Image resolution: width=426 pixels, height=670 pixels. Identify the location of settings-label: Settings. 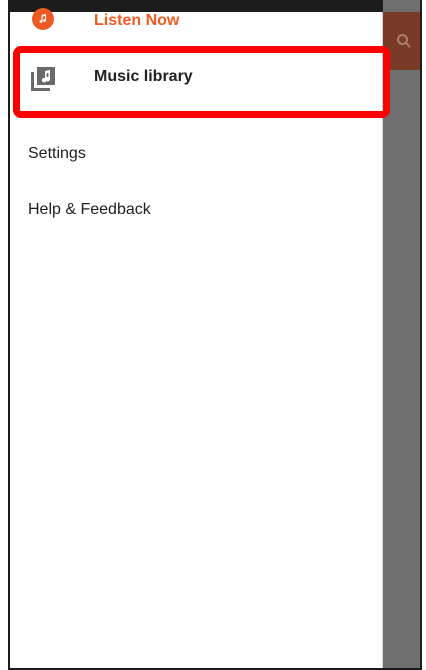
(57, 153).